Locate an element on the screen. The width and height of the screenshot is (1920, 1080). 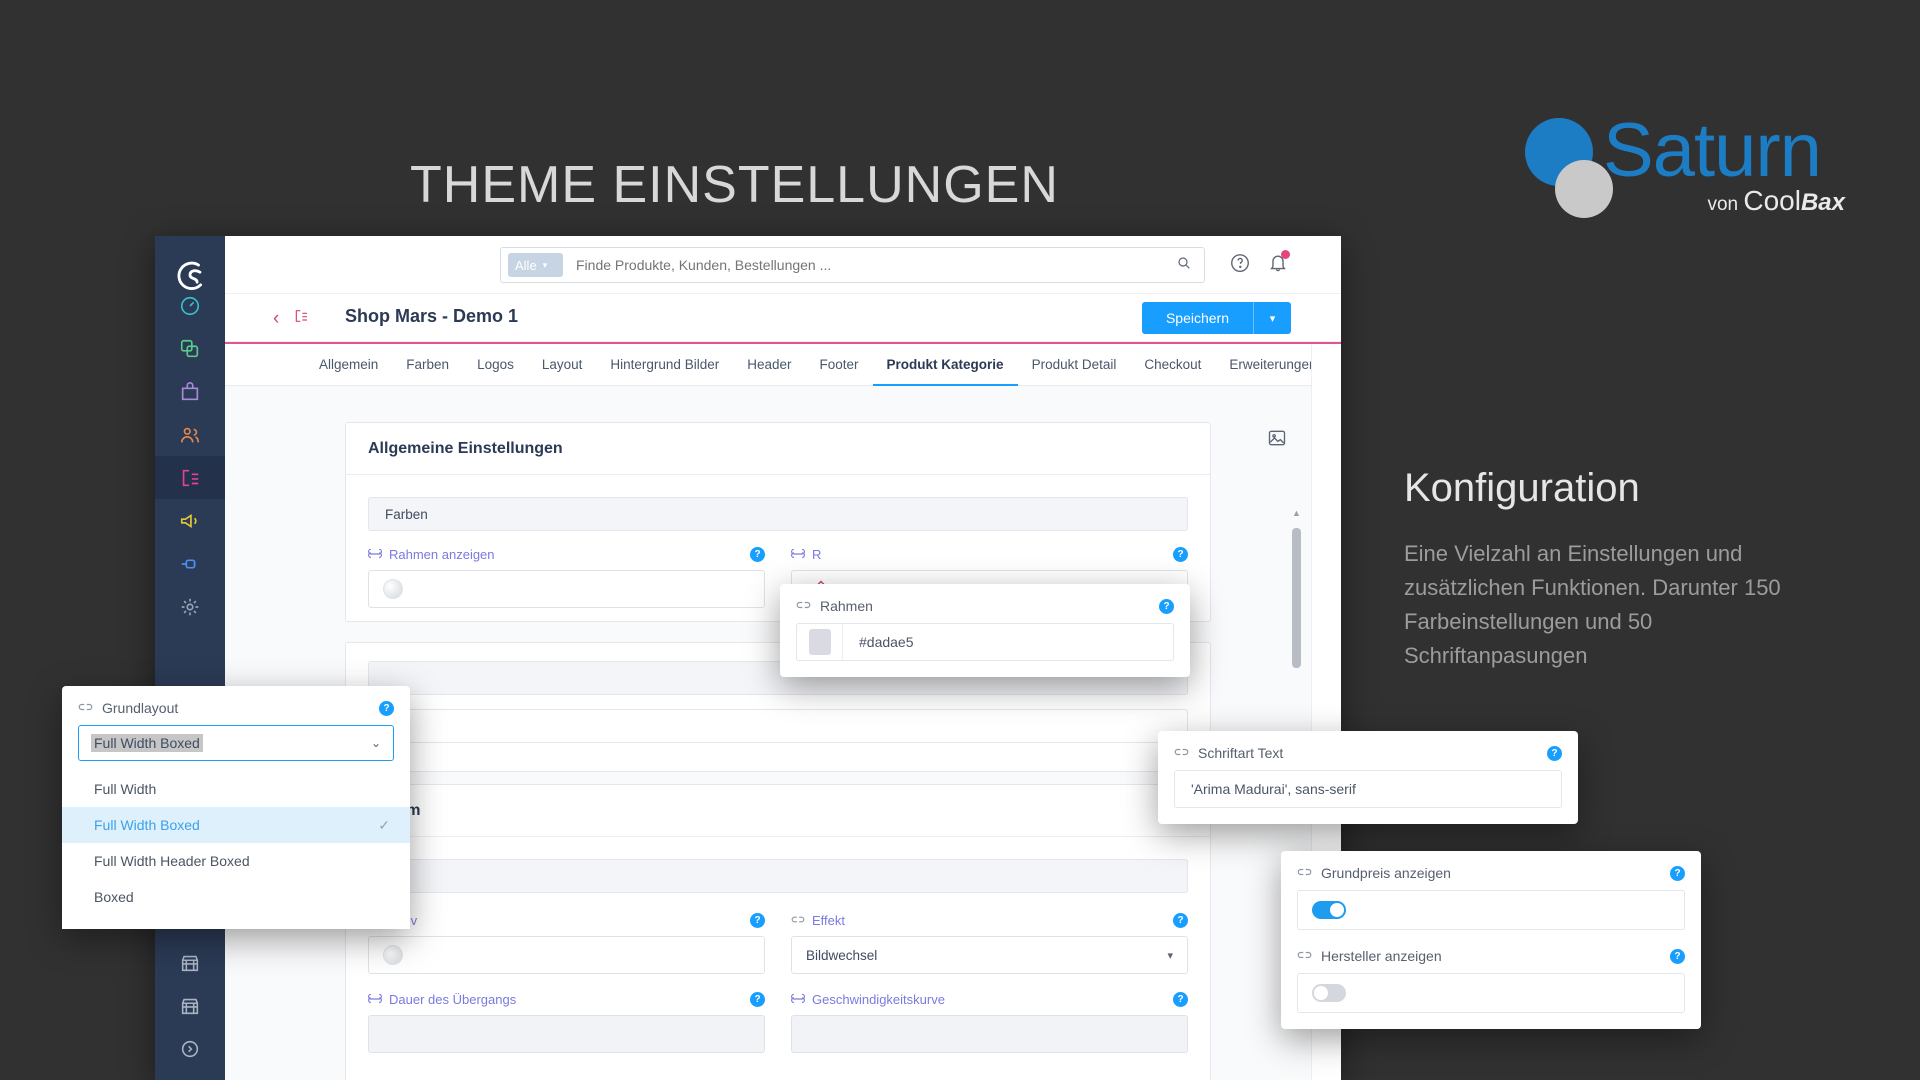
grundlayout-select: Full Width Boxed ⌄ is located at coordinates (236, 743).